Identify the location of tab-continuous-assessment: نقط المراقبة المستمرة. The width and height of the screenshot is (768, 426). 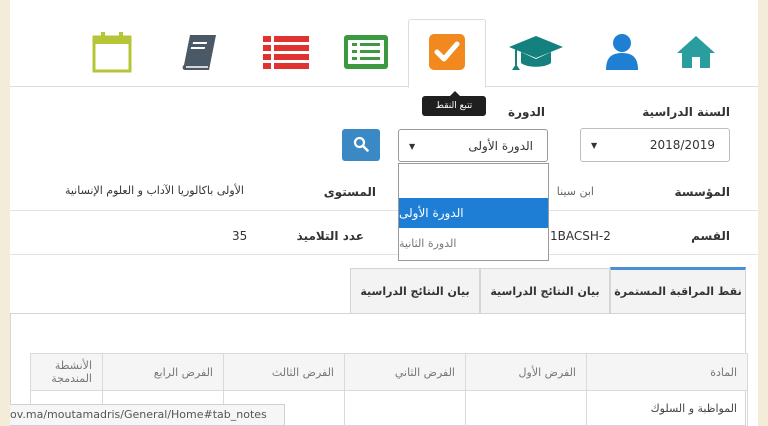
(678, 290).